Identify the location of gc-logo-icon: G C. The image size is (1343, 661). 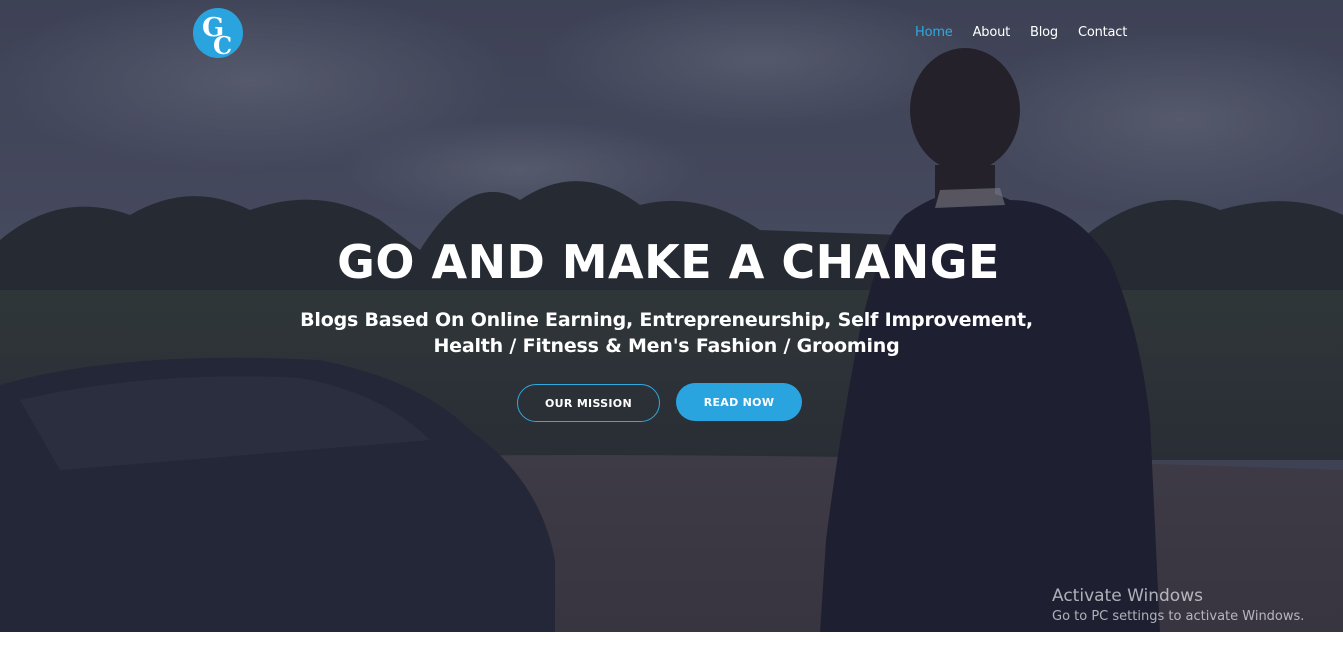
(218, 33).